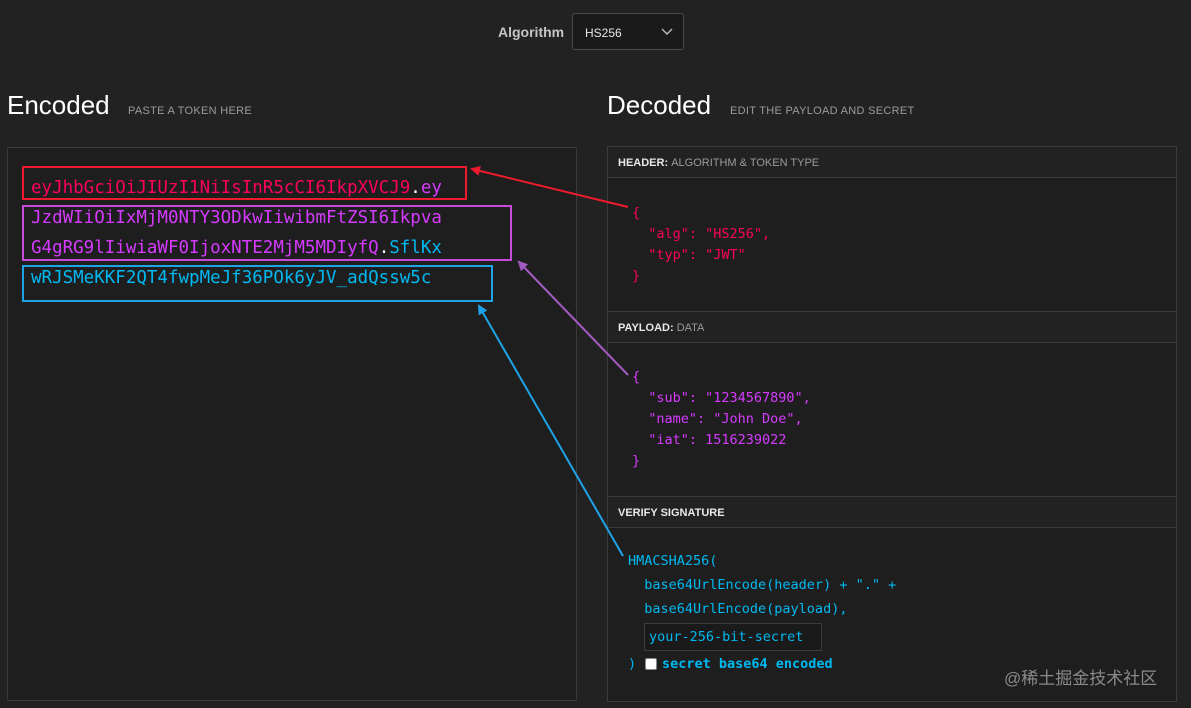  Describe the element at coordinates (690, 328) in the screenshot. I see `payload-section-sublabel: DATA` at that location.